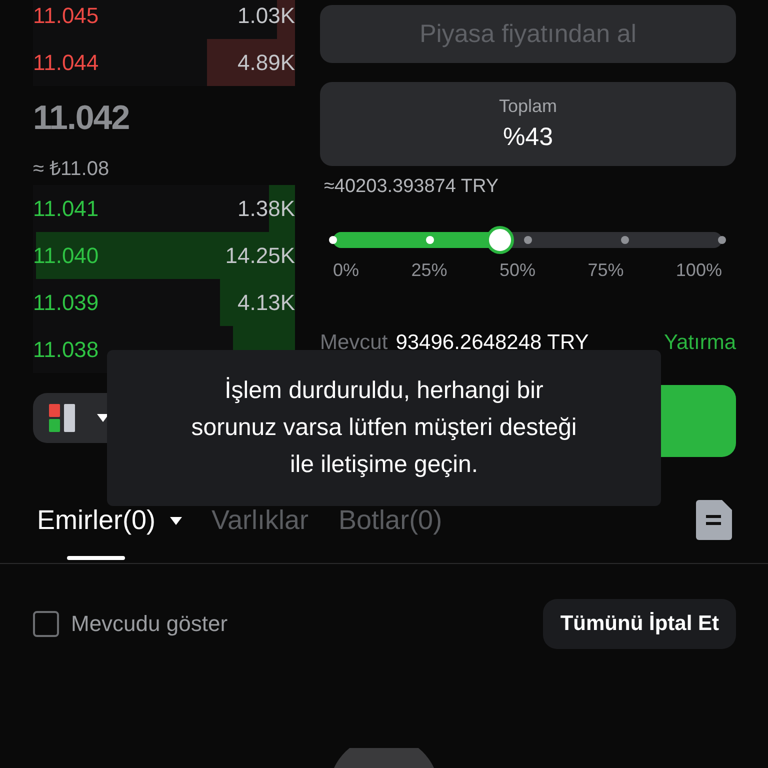  What do you see at coordinates (66, 63) in the screenshot?
I see `price-text: 11.044` at bounding box center [66, 63].